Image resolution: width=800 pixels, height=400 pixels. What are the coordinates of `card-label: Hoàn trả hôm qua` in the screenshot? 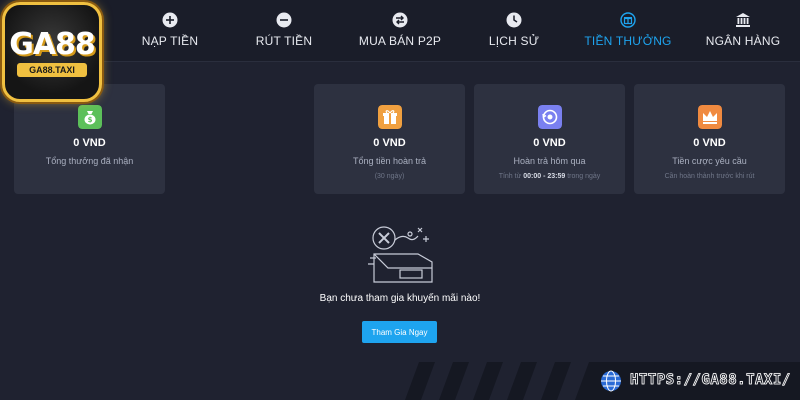 It's located at (549, 161).